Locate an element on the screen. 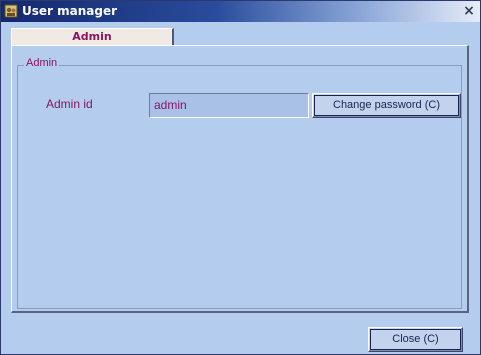 This screenshot has width=481, height=355. admin-id-field: admin is located at coordinates (229, 105).